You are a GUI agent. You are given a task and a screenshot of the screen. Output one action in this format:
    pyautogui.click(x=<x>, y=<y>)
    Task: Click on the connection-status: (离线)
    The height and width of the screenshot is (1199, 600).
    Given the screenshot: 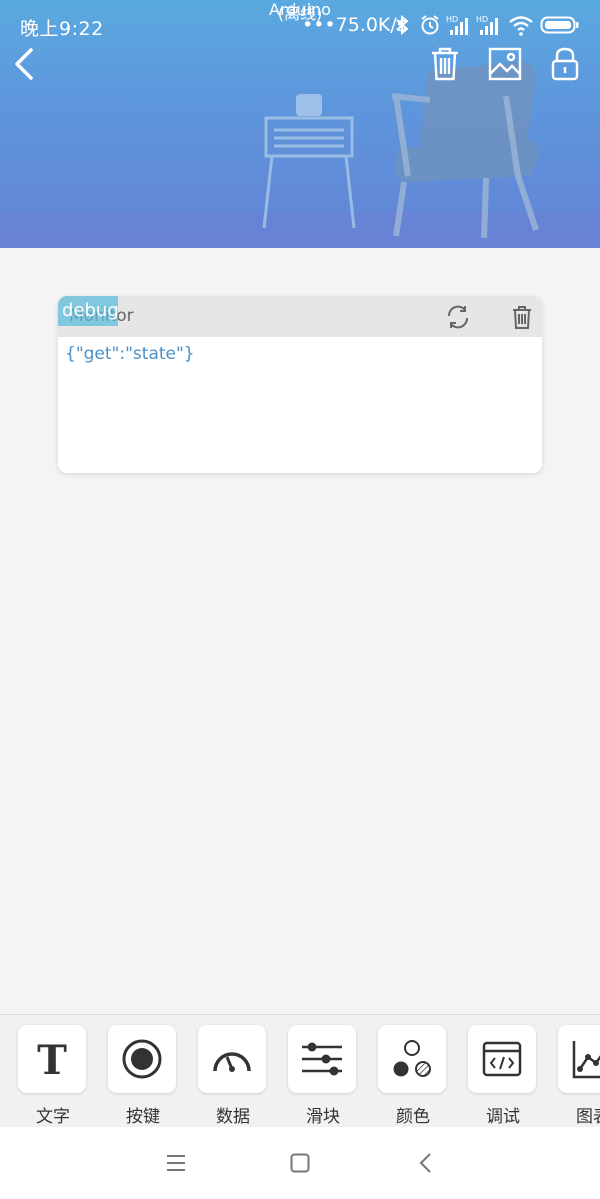 What is the action you would take?
    pyautogui.click(x=300, y=13)
    